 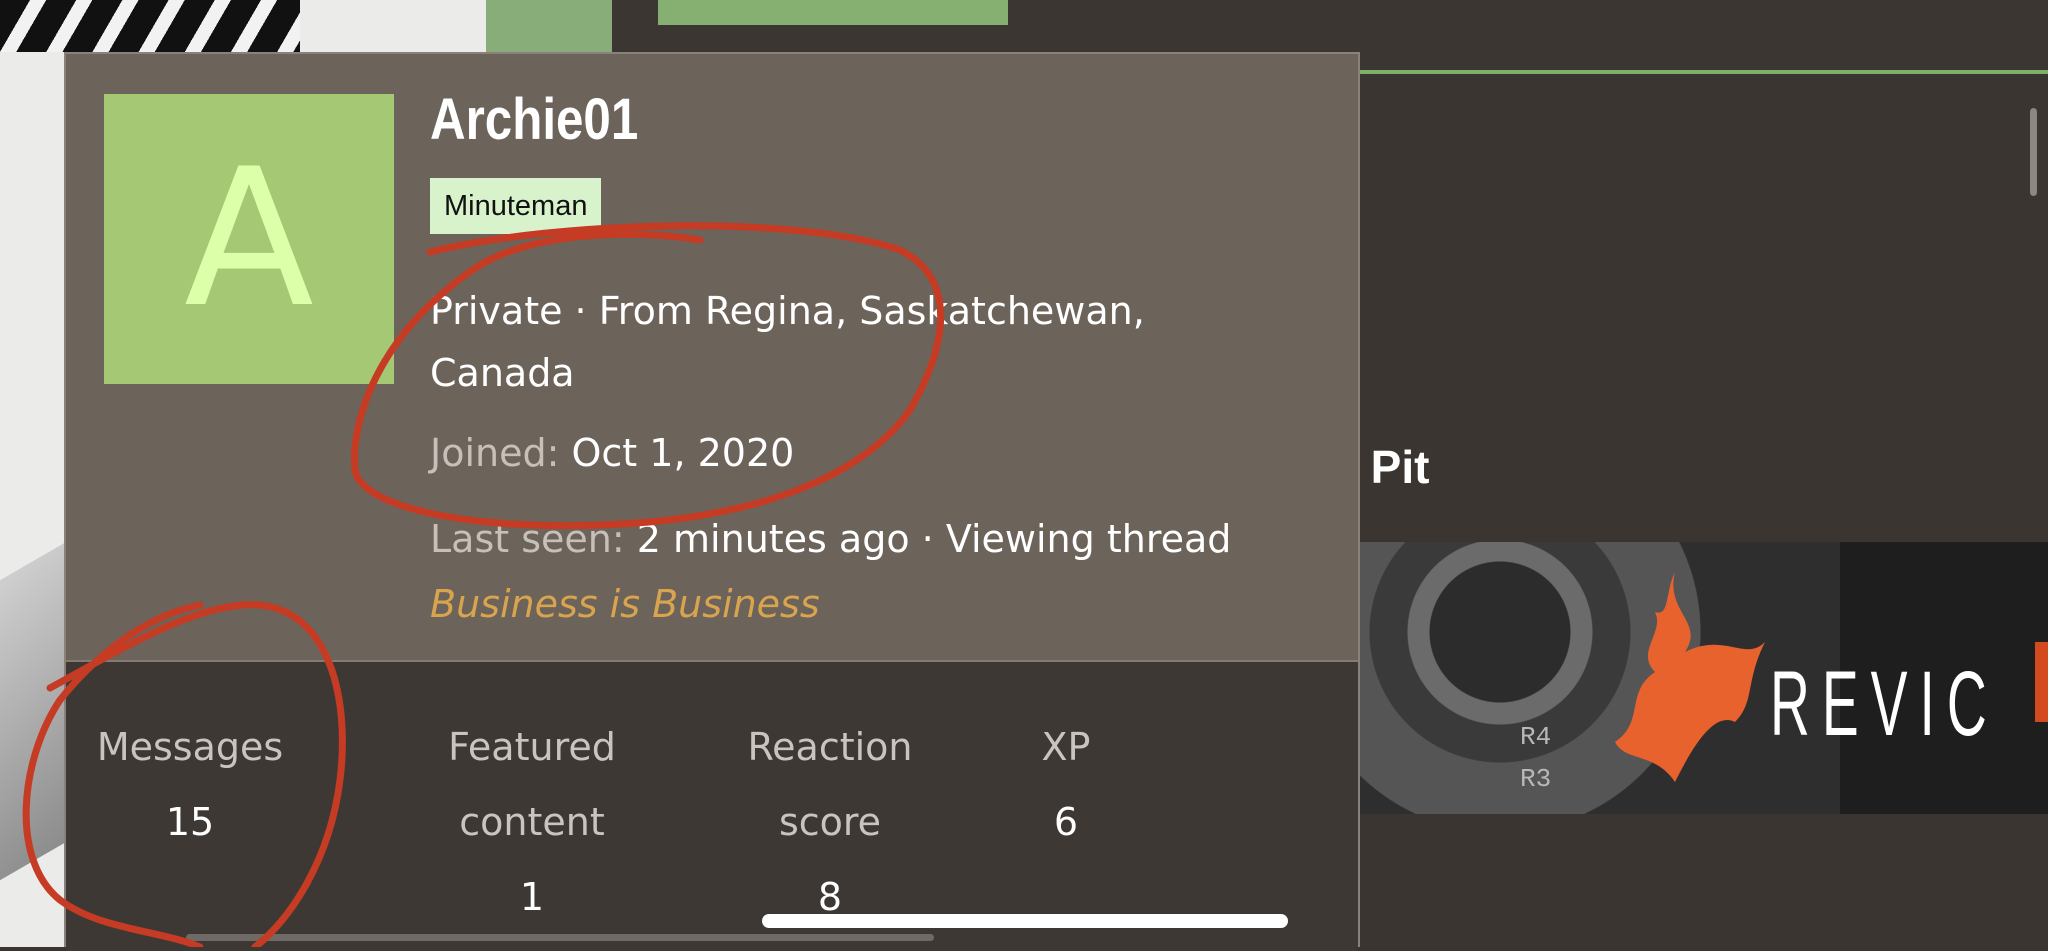 What do you see at coordinates (625, 604) in the screenshot?
I see `user-signature-tagline: Business is Business` at bounding box center [625, 604].